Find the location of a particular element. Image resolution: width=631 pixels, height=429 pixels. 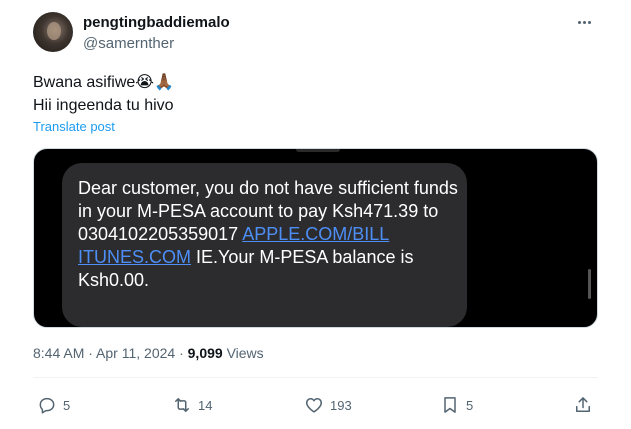

repost-count: 14 is located at coordinates (205, 405).